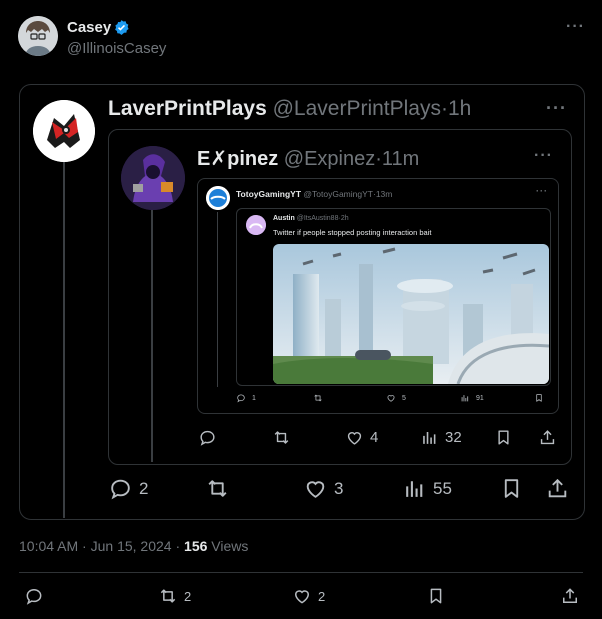 This screenshot has height=619, width=602. I want to click on verified-badge-icon, so click(121, 30).